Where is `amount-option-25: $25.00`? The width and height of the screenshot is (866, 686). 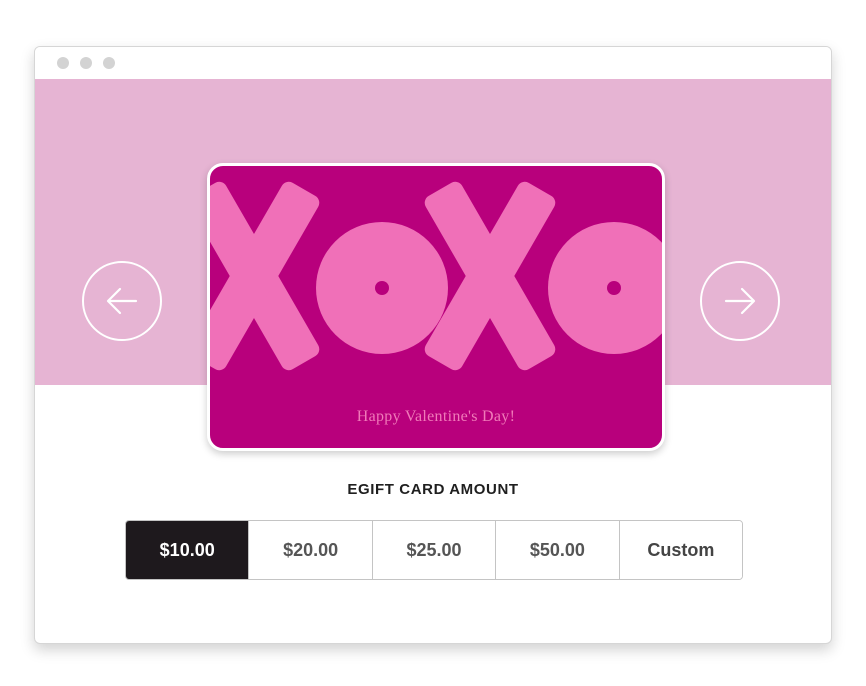 amount-option-25: $25.00 is located at coordinates (433, 550).